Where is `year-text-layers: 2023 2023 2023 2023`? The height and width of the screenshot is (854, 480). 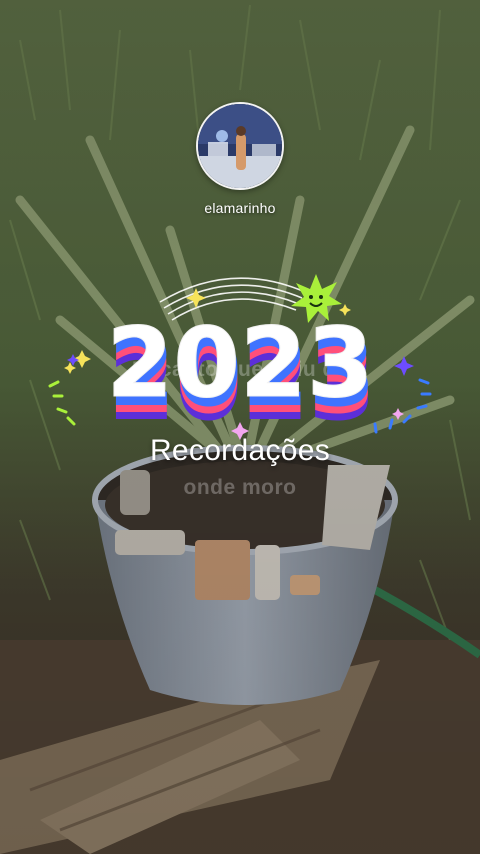 year-text-layers: 2023 2023 2023 2023 is located at coordinates (241, 375).